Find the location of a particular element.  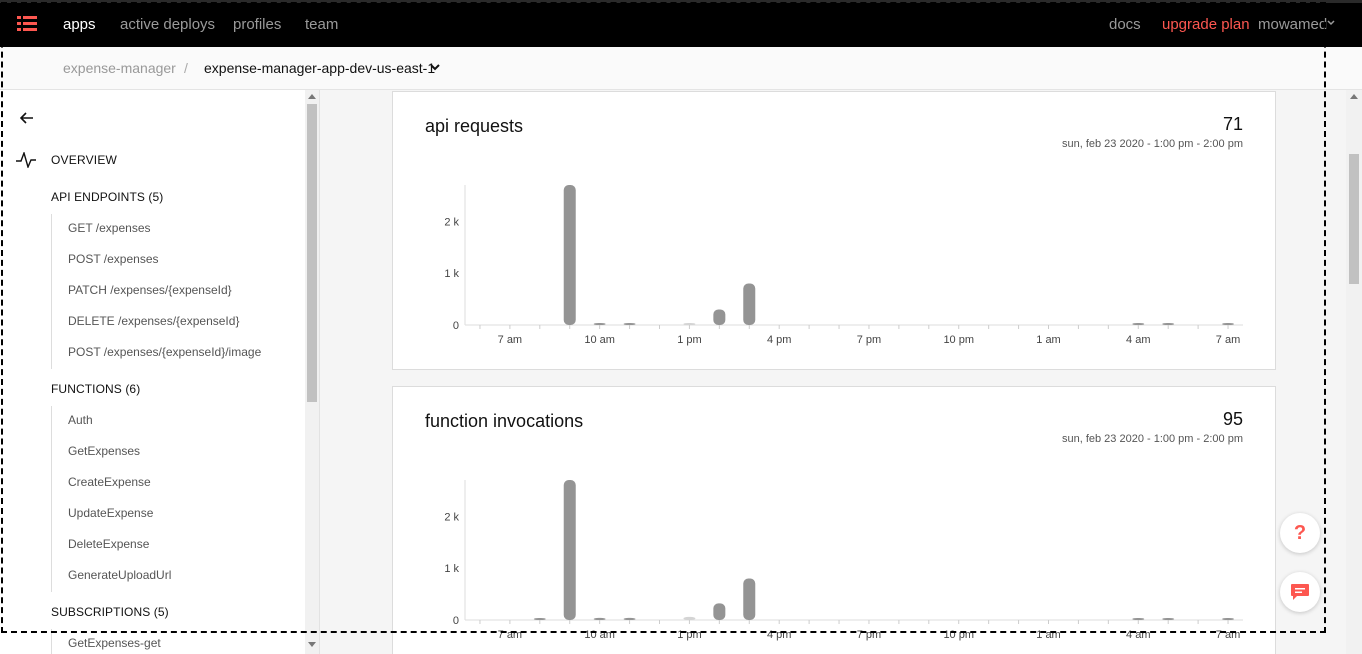

activity-pulse-icon is located at coordinates (26, 160).